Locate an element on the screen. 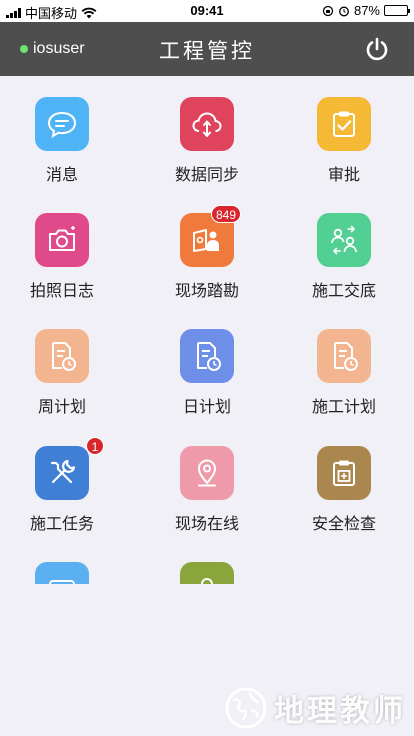 Image resolution: width=414 pixels, height=736 pixels. tile-construction-briefing: 施工交底 is located at coordinates (344, 247).